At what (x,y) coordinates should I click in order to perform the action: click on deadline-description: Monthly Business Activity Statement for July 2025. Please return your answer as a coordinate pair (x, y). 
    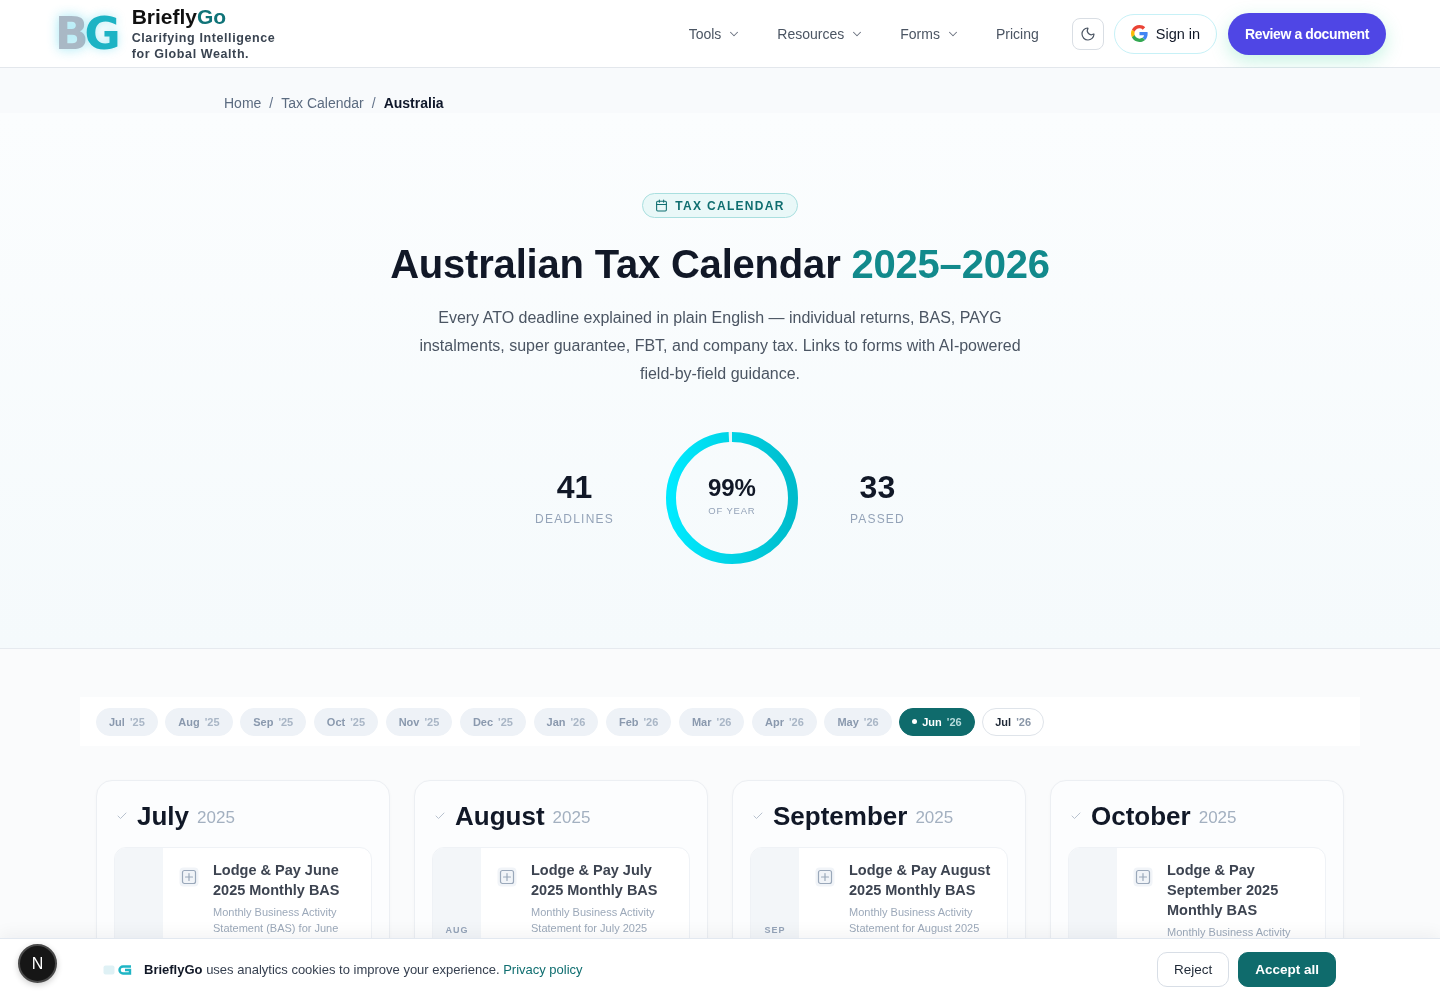
    Looking at the image, I should click on (593, 920).